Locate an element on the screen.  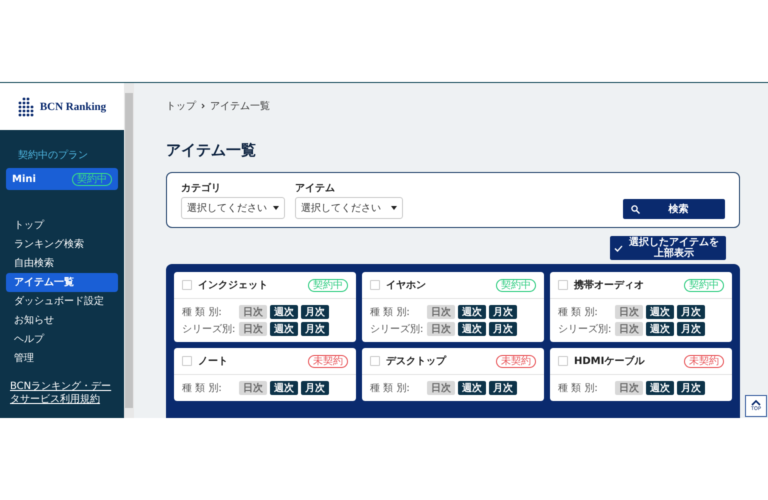
check-icon is located at coordinates (618, 248).